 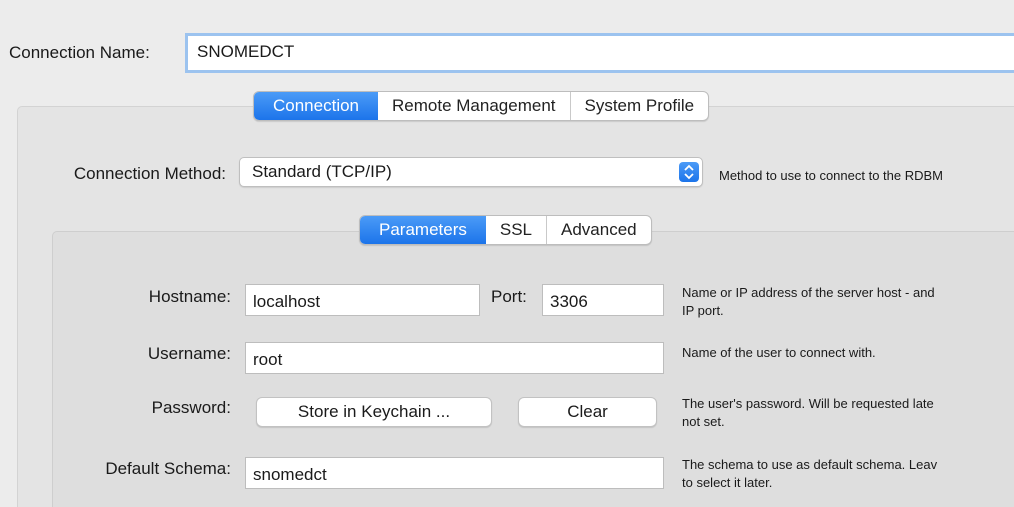 What do you see at coordinates (599, 53) in the screenshot?
I see `connection-name-input: SNOMEDCT` at bounding box center [599, 53].